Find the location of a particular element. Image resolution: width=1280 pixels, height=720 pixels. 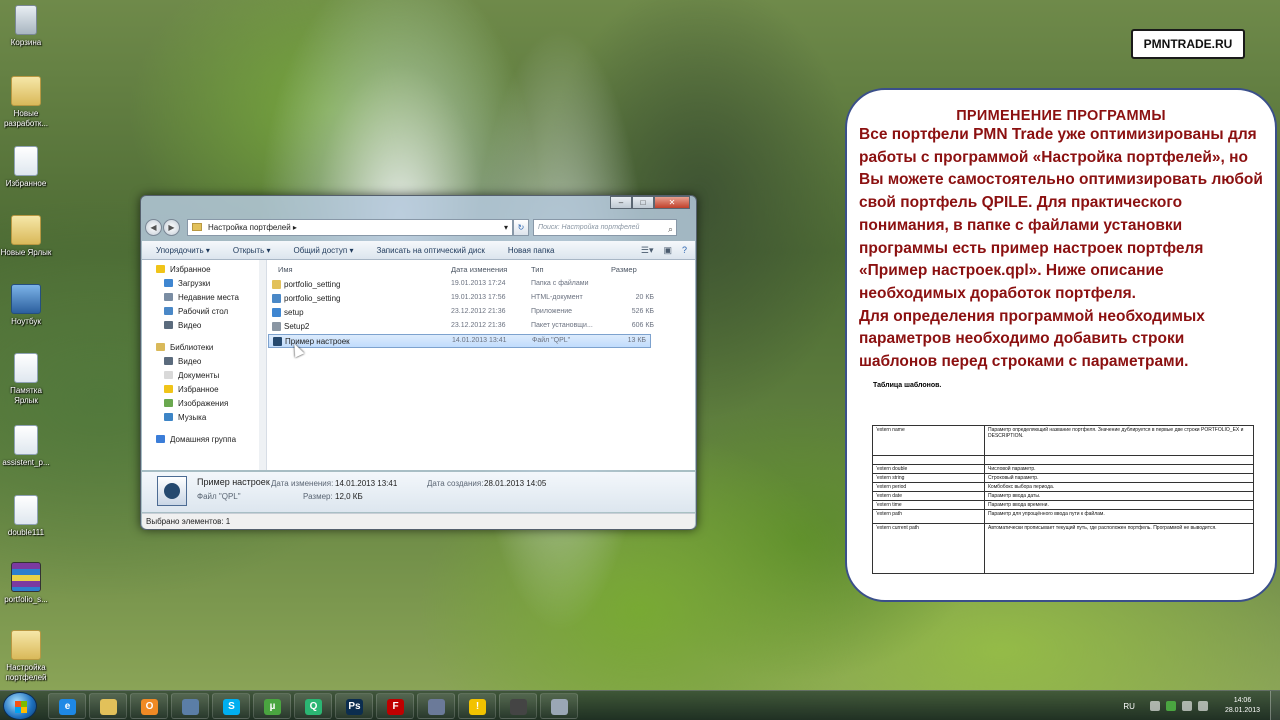

sidebar-item: Музыка is located at coordinates (204, 418).